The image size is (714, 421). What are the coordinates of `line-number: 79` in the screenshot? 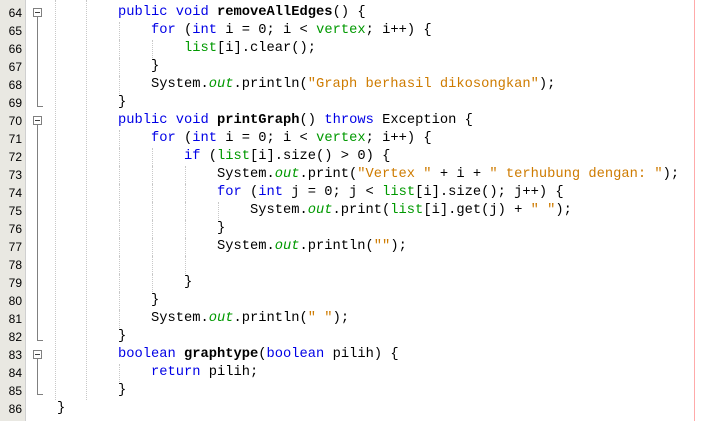 It's located at (15, 283).